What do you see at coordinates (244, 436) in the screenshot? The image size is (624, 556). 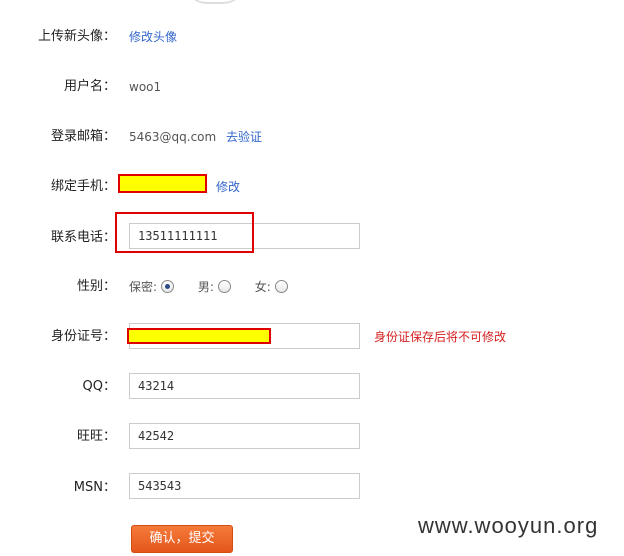 I see `wangwang-input: 42542` at bounding box center [244, 436].